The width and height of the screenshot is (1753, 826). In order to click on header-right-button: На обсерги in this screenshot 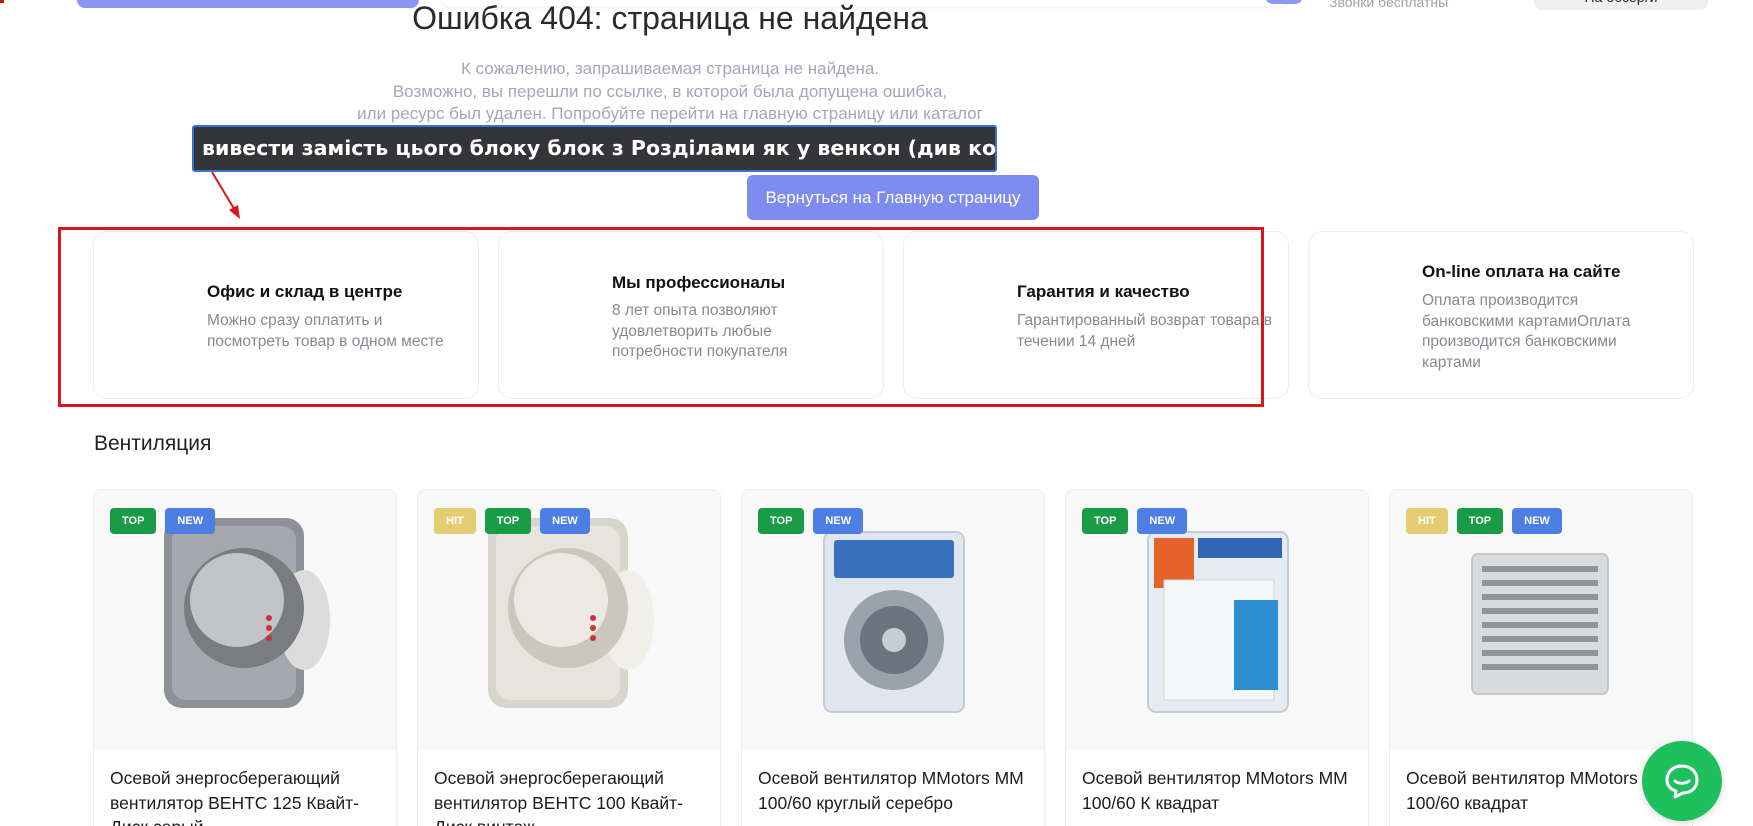, I will do `click(1621, 5)`.